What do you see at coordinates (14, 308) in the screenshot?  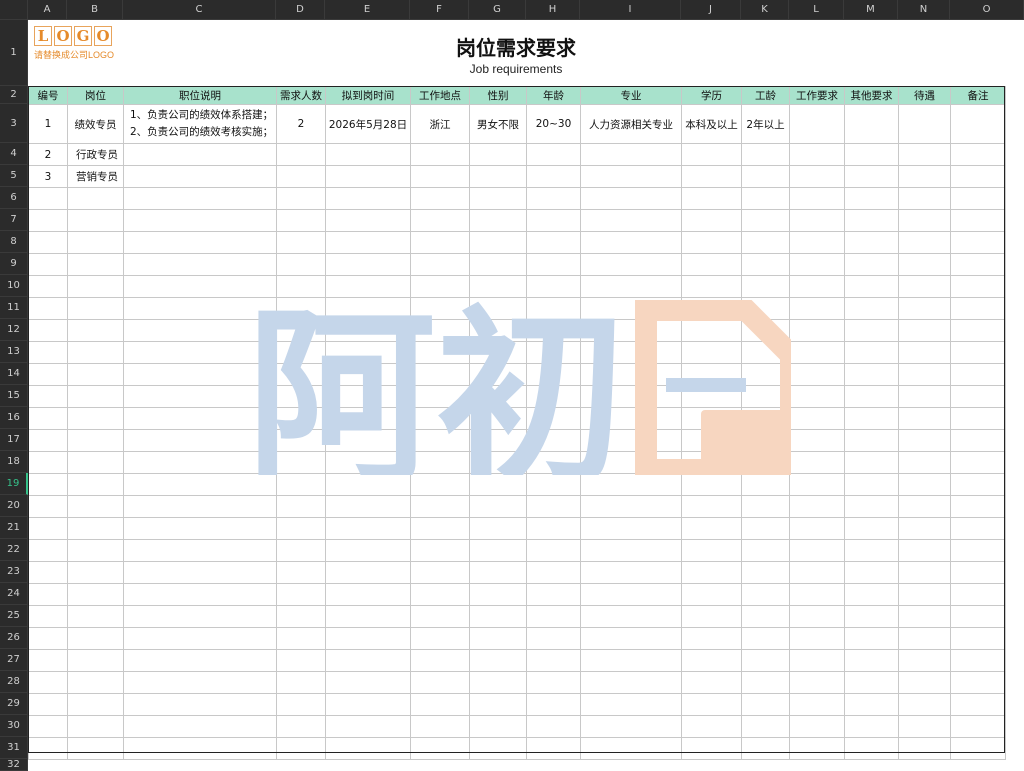 I see `row-header-11: 11` at bounding box center [14, 308].